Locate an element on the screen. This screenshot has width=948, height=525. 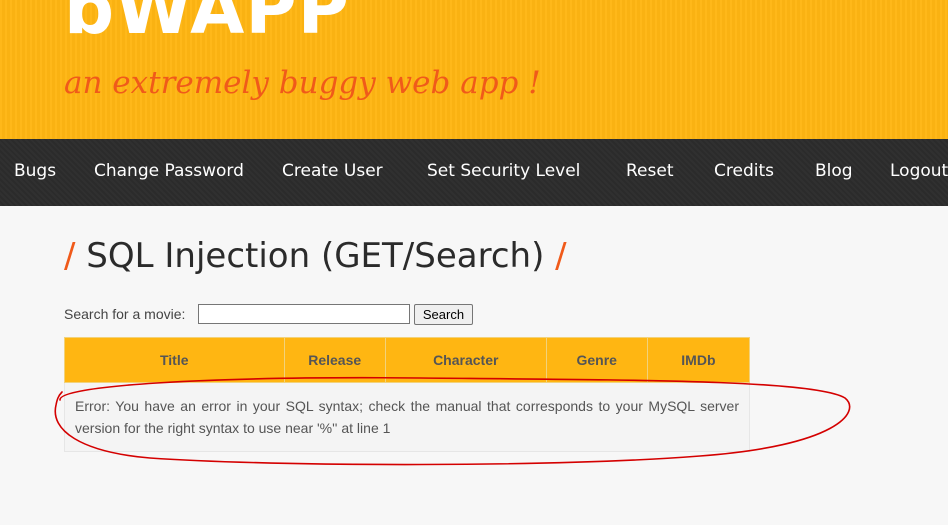
column-header-genre: Genre is located at coordinates (596, 360).